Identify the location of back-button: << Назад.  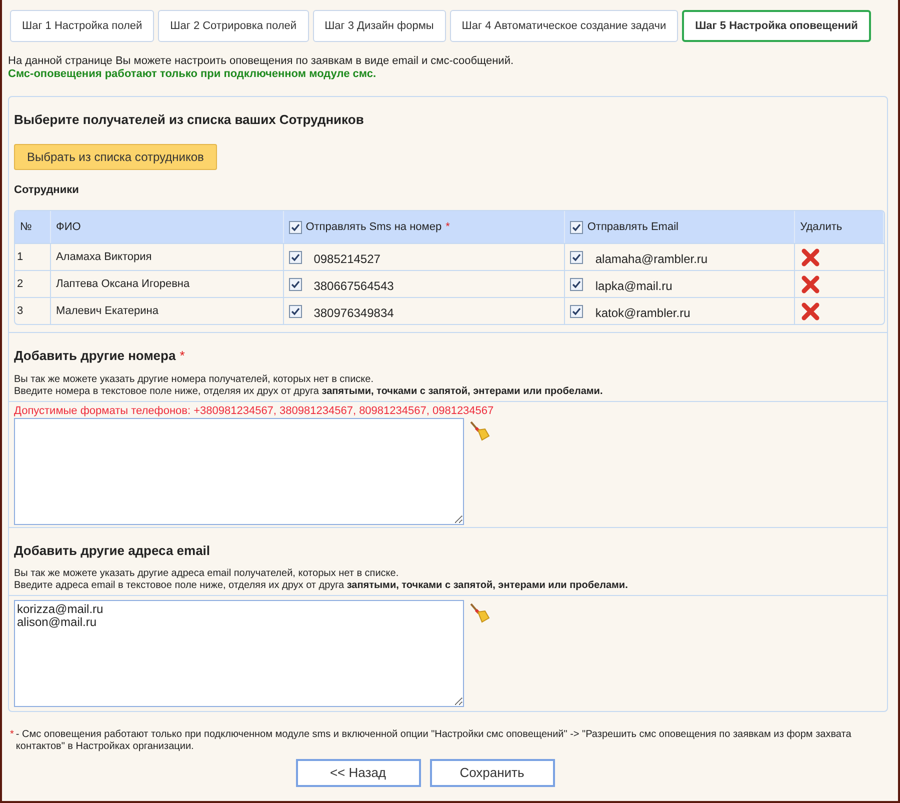
(358, 773).